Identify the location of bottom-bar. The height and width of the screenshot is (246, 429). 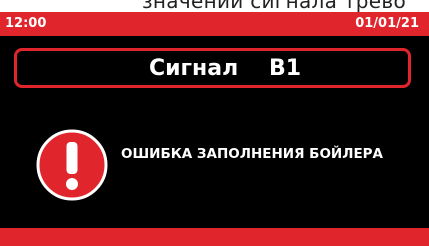
(214, 237).